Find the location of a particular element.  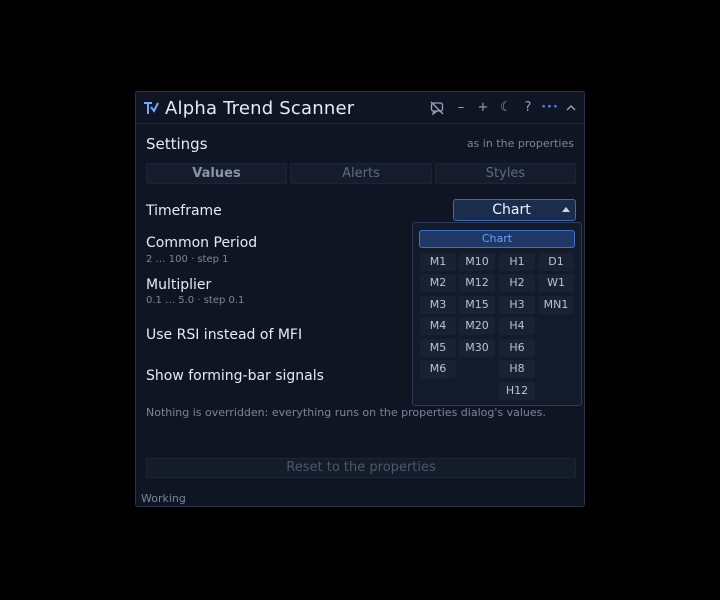

menu-item-h8: H8 is located at coordinates (517, 369).